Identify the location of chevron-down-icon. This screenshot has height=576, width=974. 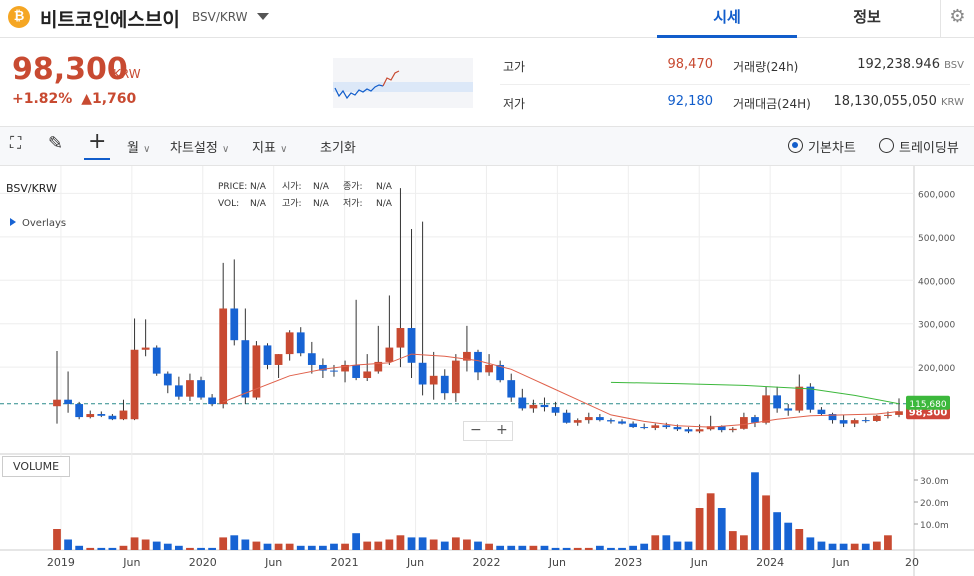
(263, 16).